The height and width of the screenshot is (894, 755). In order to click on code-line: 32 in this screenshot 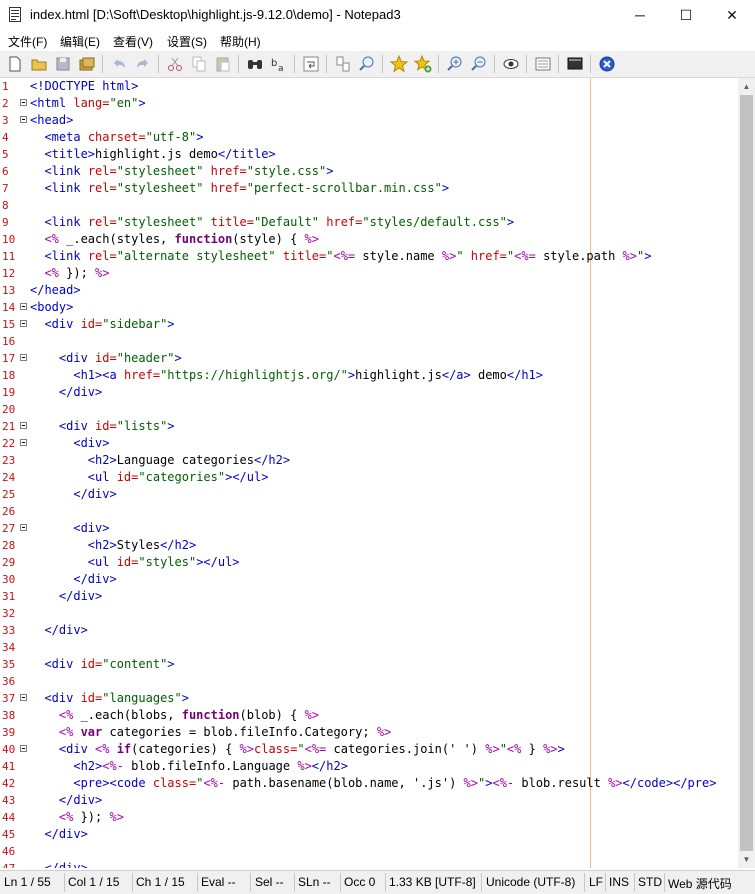, I will do `click(369, 613)`.